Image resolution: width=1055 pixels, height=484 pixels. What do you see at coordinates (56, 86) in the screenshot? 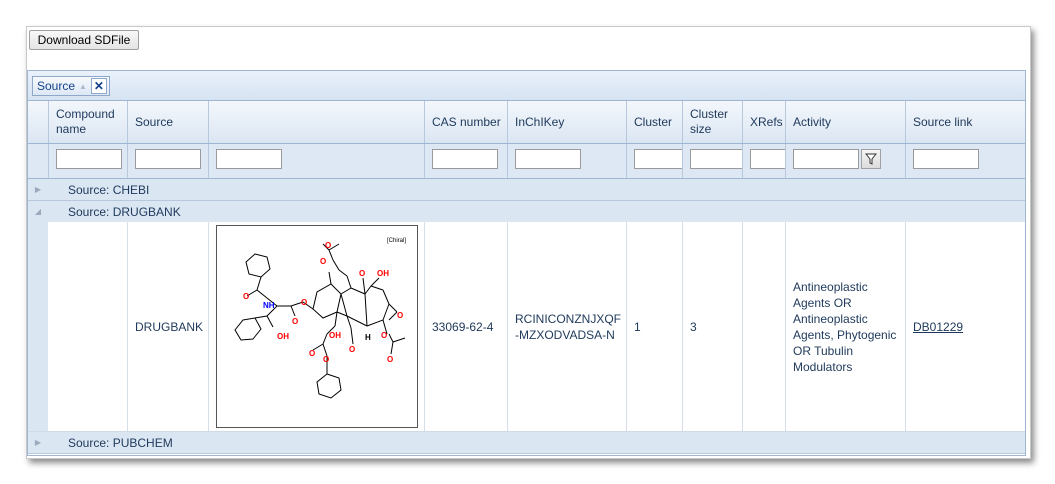
I see `group-chip-label: Source` at bounding box center [56, 86].